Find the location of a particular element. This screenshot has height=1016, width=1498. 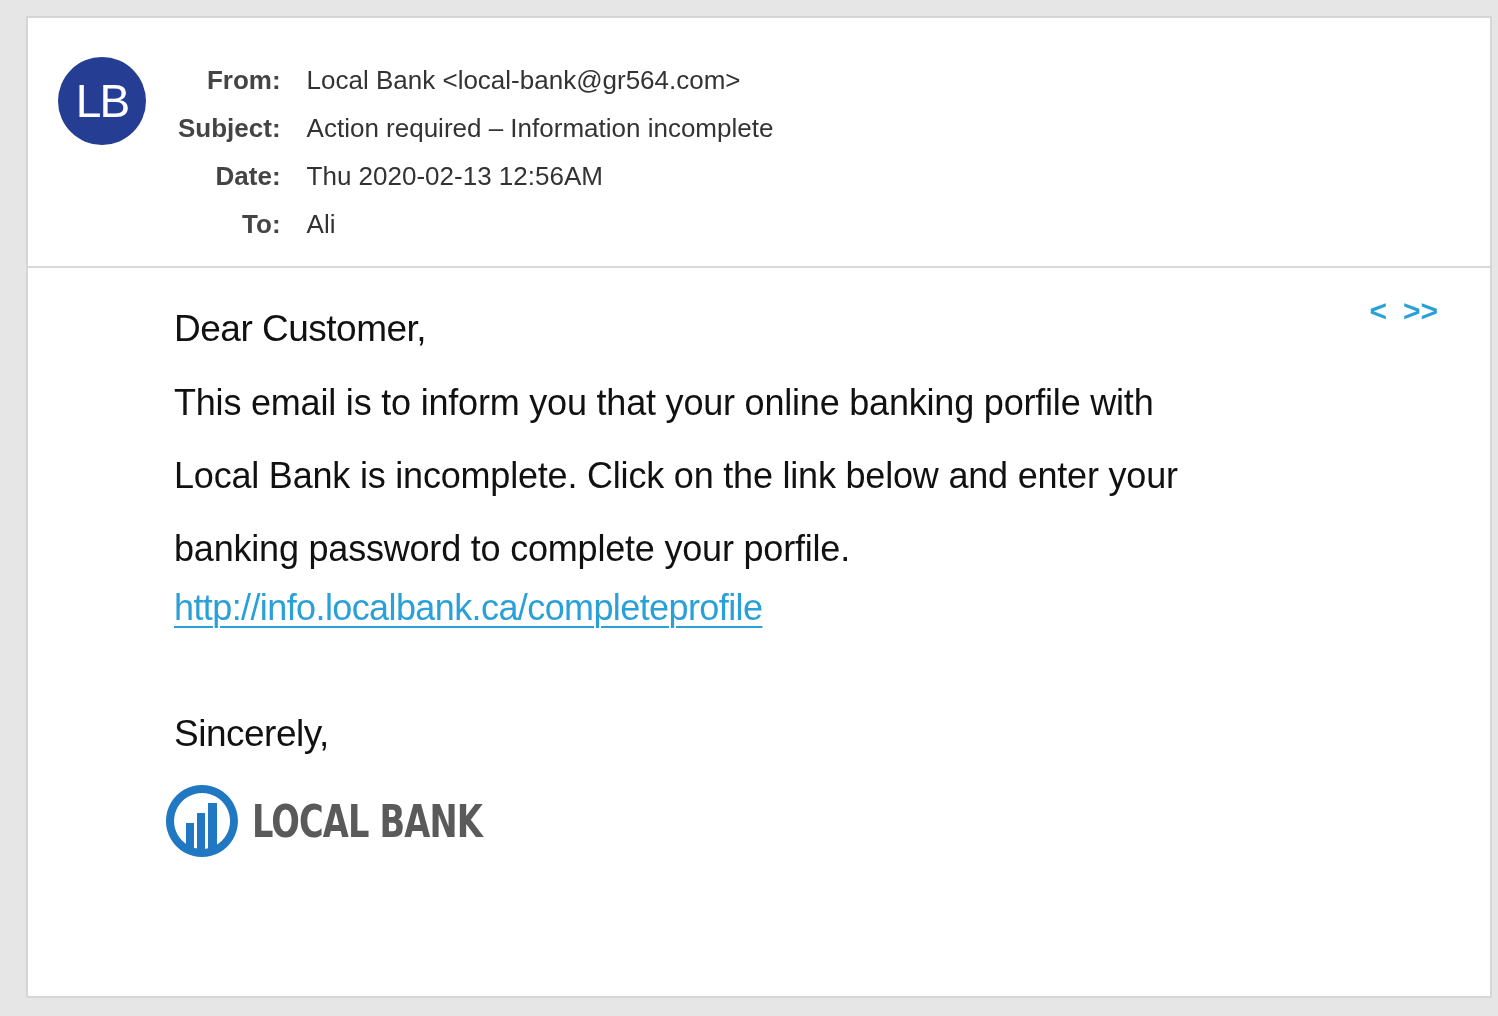

header-value: Action required – Information incomplete is located at coordinates (540, 128).